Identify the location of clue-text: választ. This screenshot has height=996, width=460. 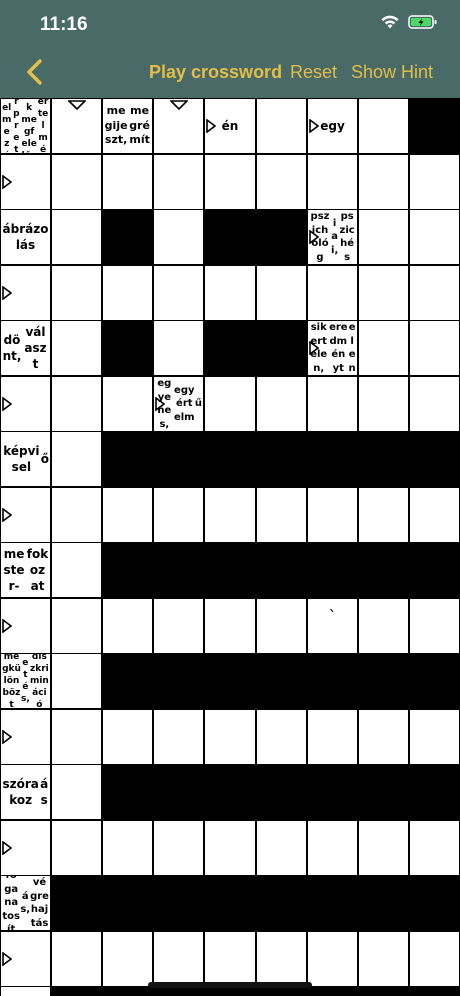
(35, 348).